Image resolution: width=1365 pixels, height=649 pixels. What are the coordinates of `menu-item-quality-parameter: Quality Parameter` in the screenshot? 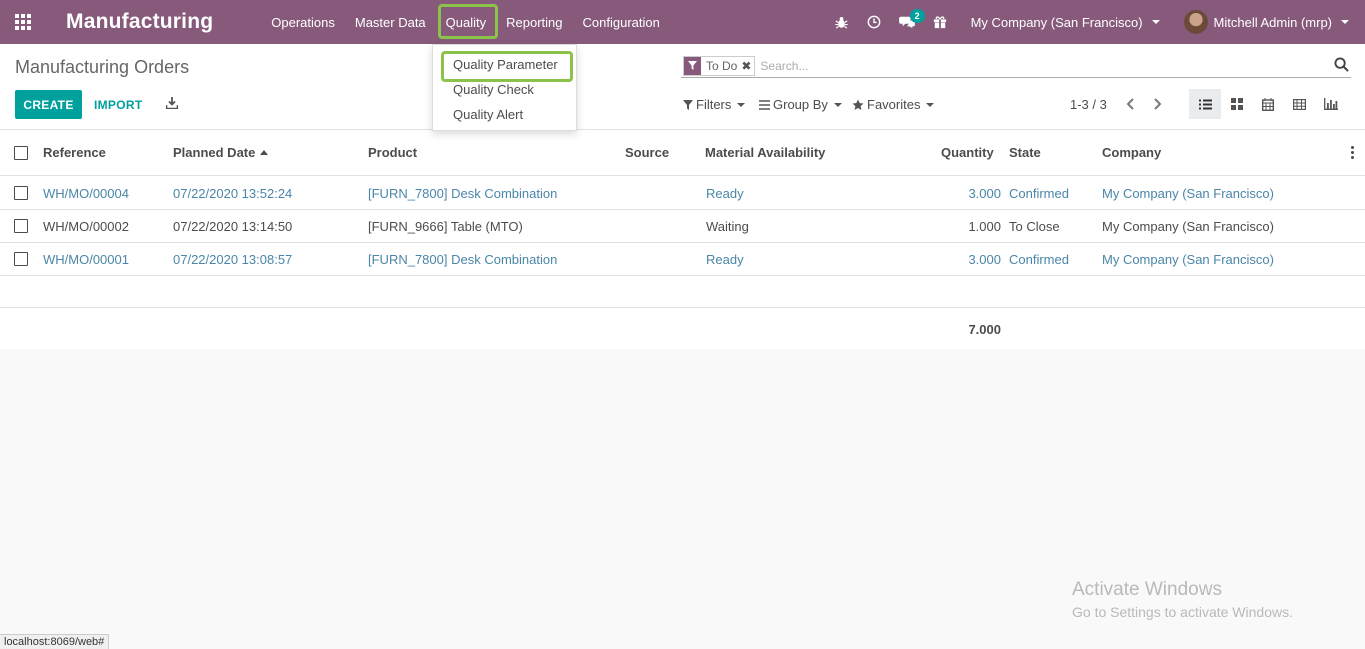 It's located at (505, 64).